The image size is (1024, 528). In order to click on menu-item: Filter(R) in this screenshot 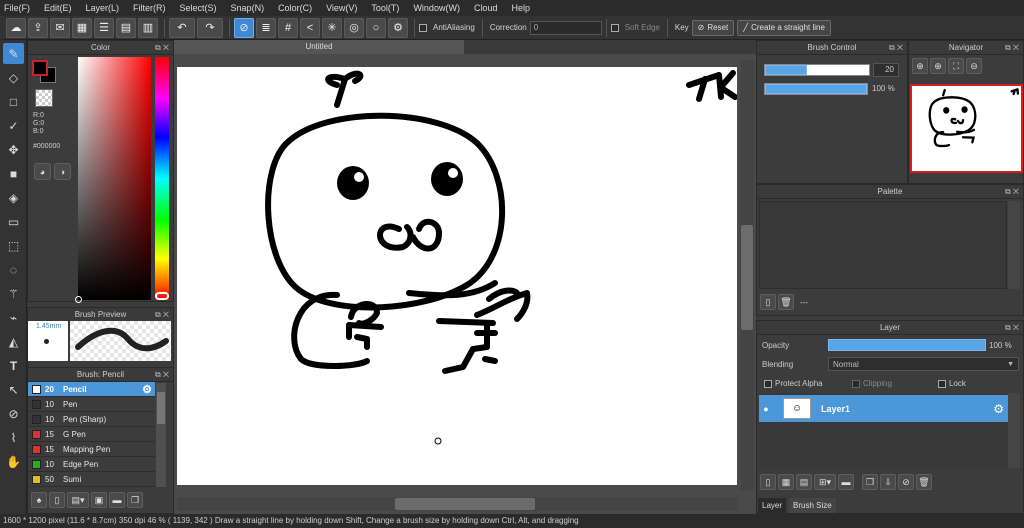, I will do `click(149, 8)`.